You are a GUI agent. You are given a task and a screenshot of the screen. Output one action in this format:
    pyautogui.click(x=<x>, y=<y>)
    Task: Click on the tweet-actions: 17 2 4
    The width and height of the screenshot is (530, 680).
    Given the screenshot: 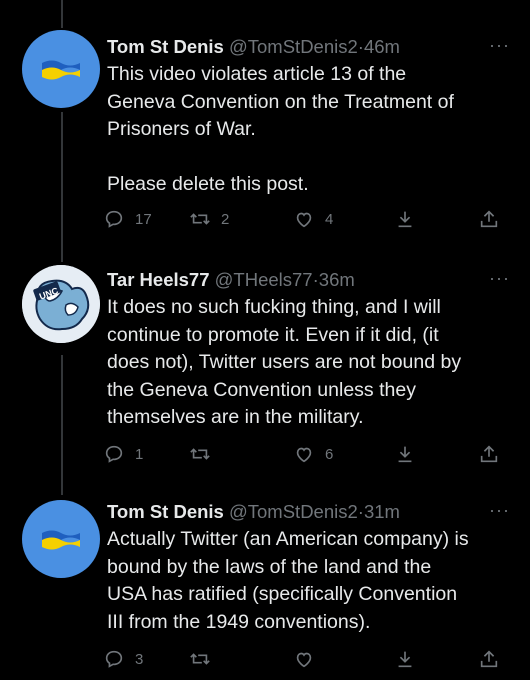 What is the action you would take?
    pyautogui.click(x=303, y=220)
    